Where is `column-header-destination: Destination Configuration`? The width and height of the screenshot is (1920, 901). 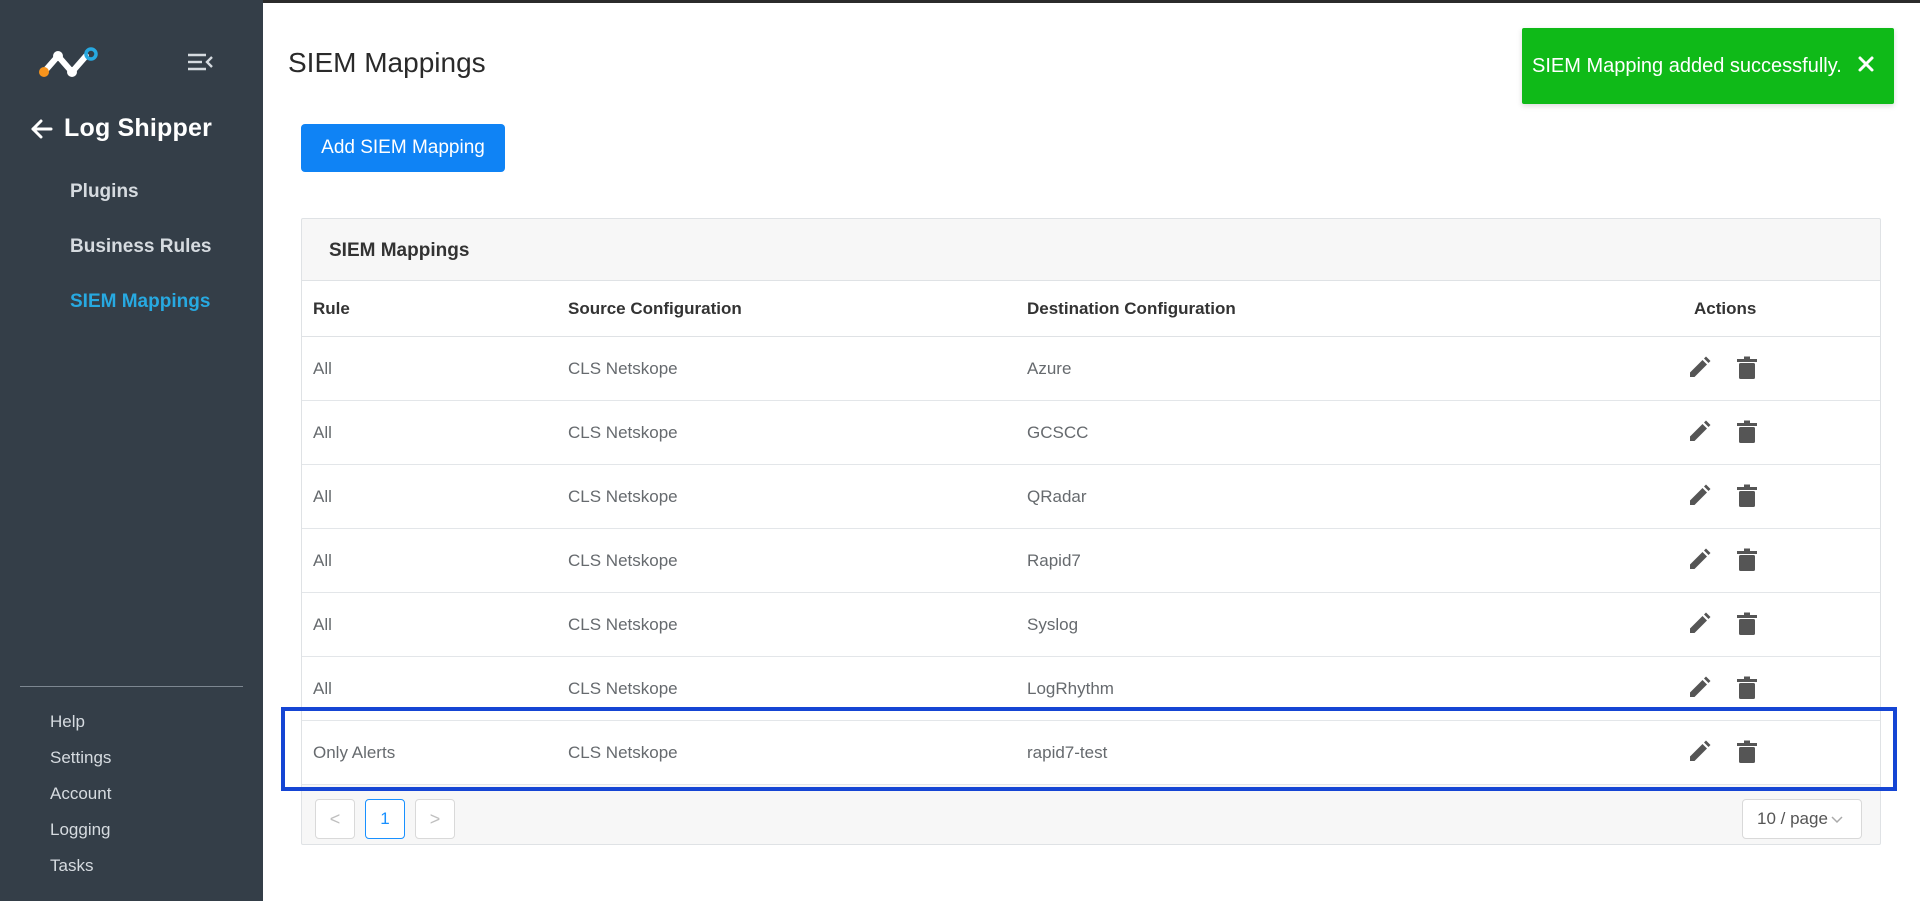
column-header-destination: Destination Configuration is located at coordinates (1131, 309).